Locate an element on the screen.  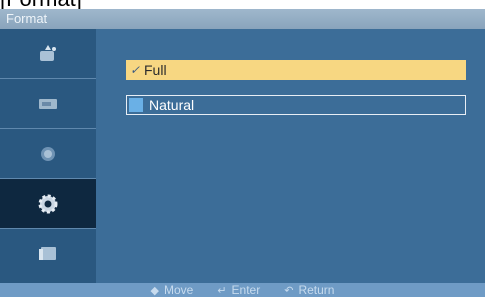
enter-icon: ↵ is located at coordinates (222, 290).